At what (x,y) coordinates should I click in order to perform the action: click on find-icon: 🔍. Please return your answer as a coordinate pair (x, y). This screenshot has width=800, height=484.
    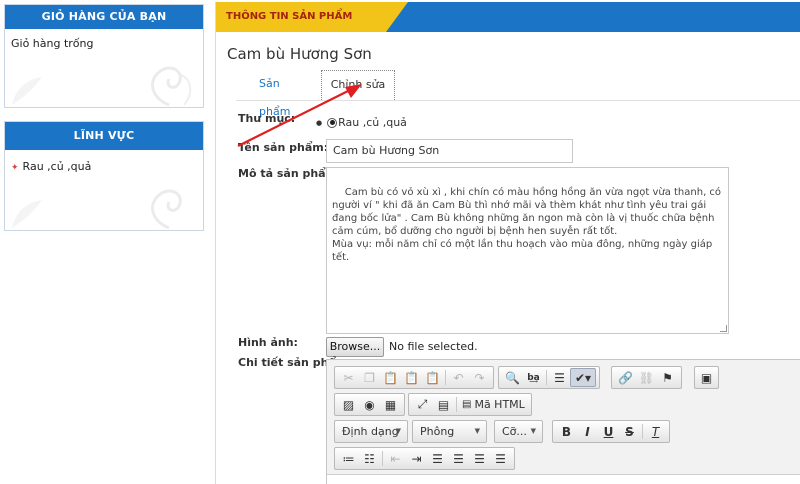
    Looking at the image, I should click on (512, 377).